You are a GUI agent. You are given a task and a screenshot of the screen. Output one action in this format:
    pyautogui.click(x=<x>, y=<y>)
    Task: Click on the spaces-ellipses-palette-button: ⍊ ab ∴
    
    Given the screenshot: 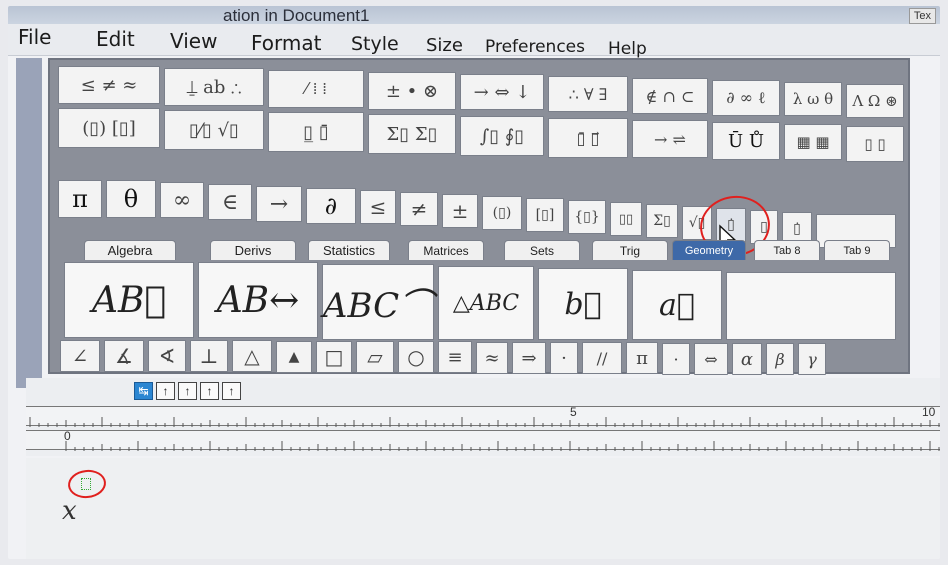 What is the action you would take?
    pyautogui.click(x=214, y=87)
    